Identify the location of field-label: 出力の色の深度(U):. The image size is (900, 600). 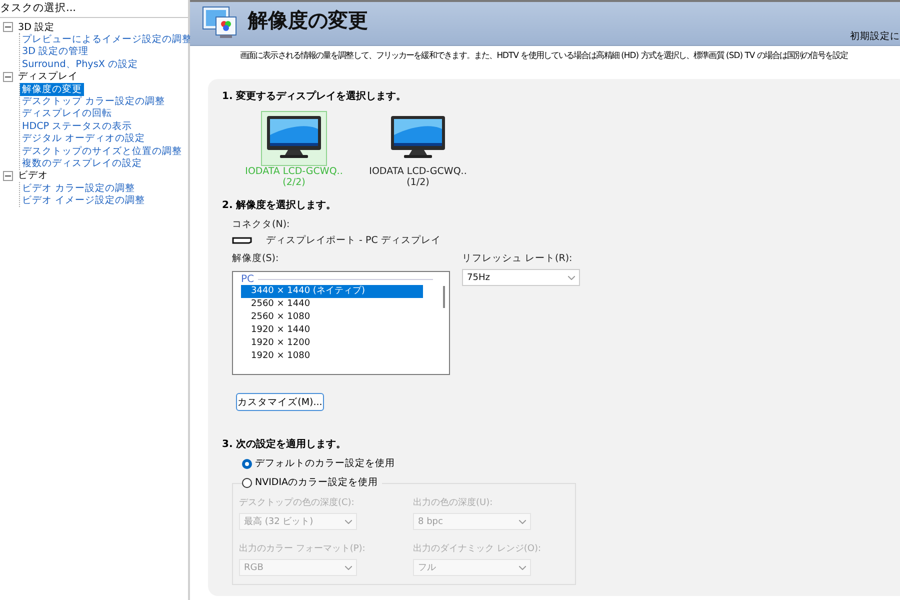
(453, 502).